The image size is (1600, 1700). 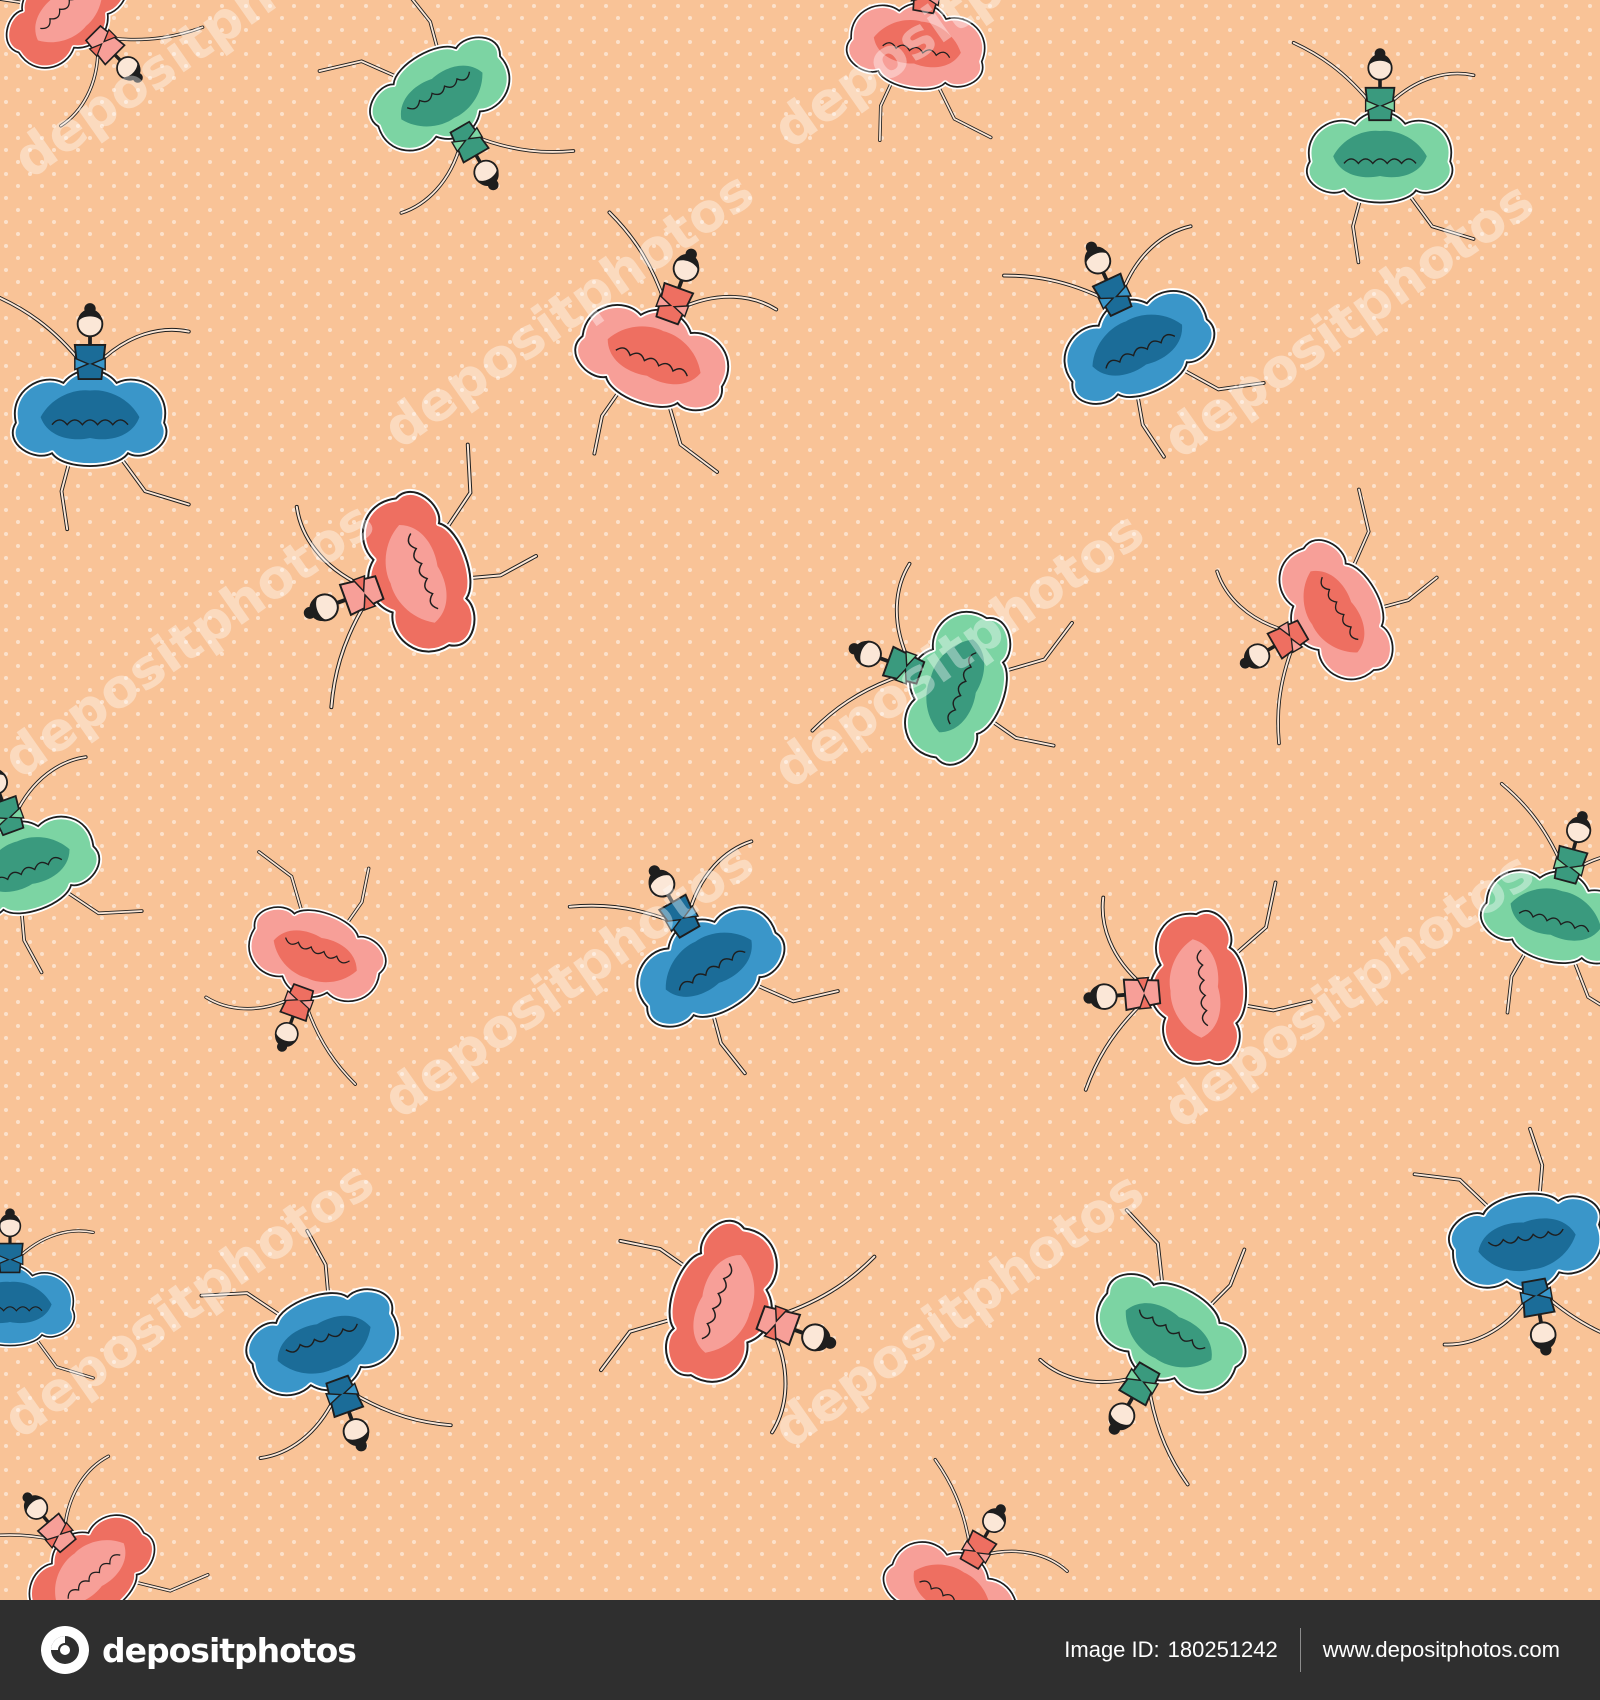 What do you see at coordinates (1300, 1650) in the screenshot?
I see `footer-divider` at bounding box center [1300, 1650].